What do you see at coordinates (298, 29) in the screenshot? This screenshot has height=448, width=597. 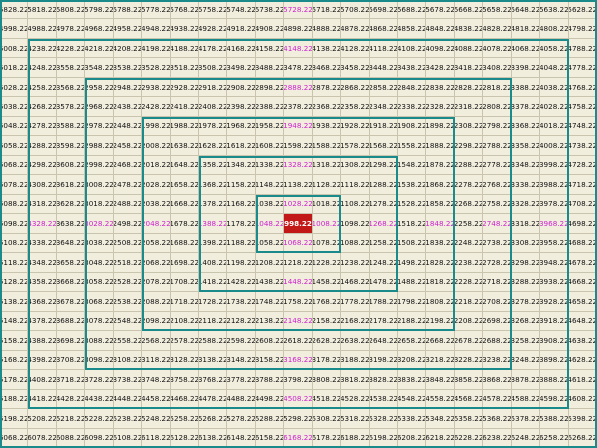 I see `grid-cell: 4898.22` at bounding box center [298, 29].